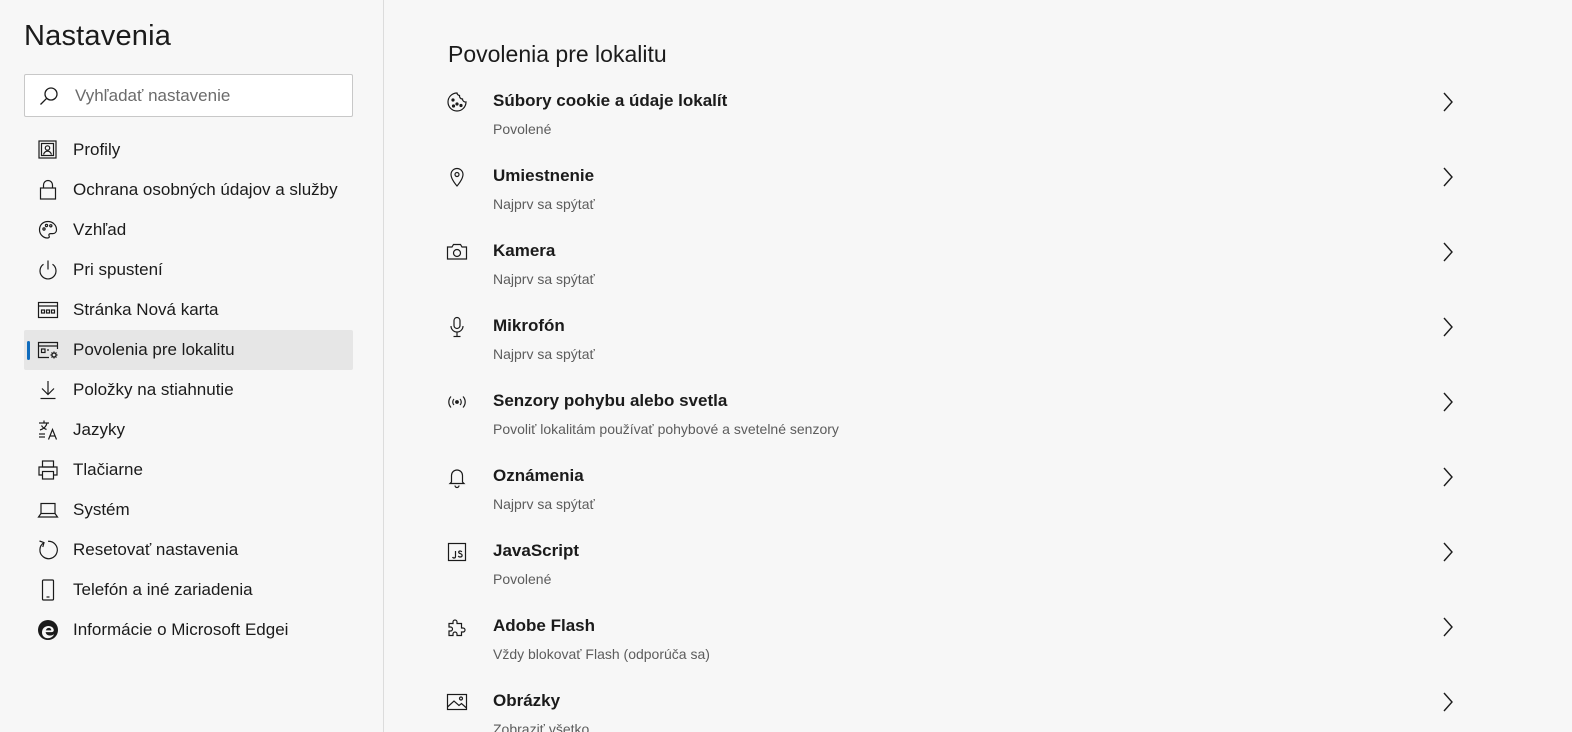  Describe the element at coordinates (544, 625) in the screenshot. I see `permission-name: Adobe Flash` at that location.